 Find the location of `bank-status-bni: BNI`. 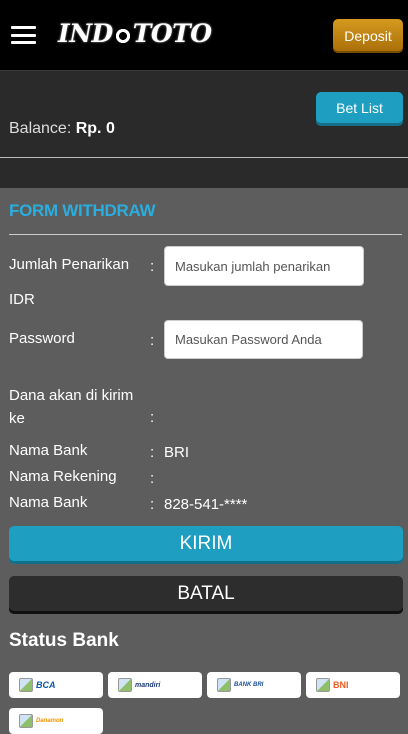

bank-status-bni: BNI is located at coordinates (353, 685).